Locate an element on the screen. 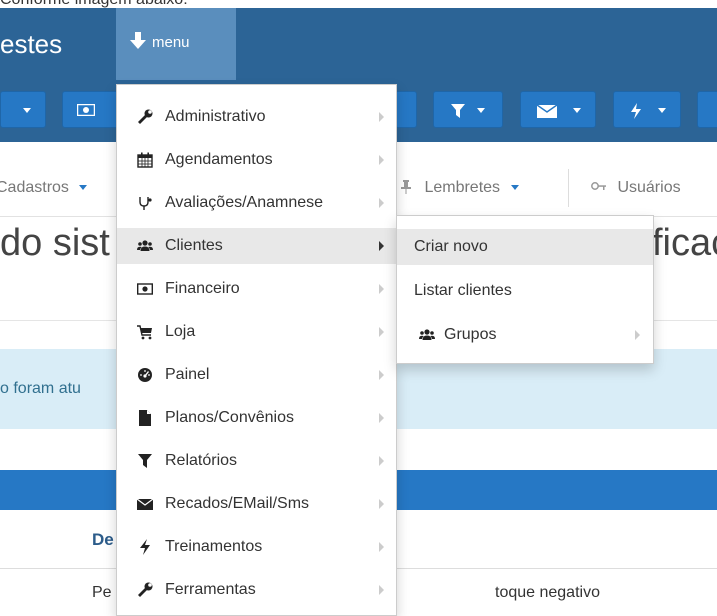 The image size is (717, 616). pin-icon is located at coordinates (406, 187).